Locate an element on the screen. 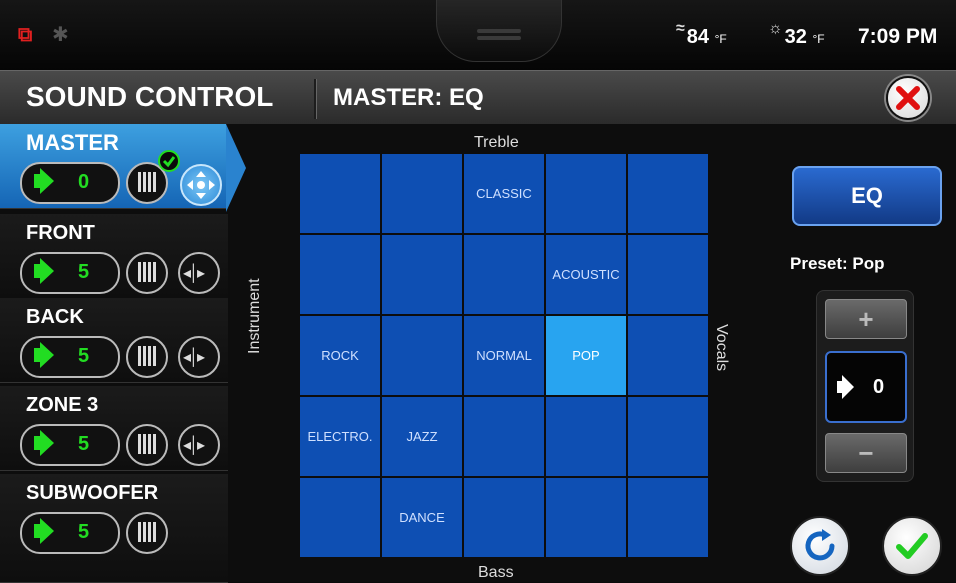  decrease-button: − is located at coordinates (866, 453).